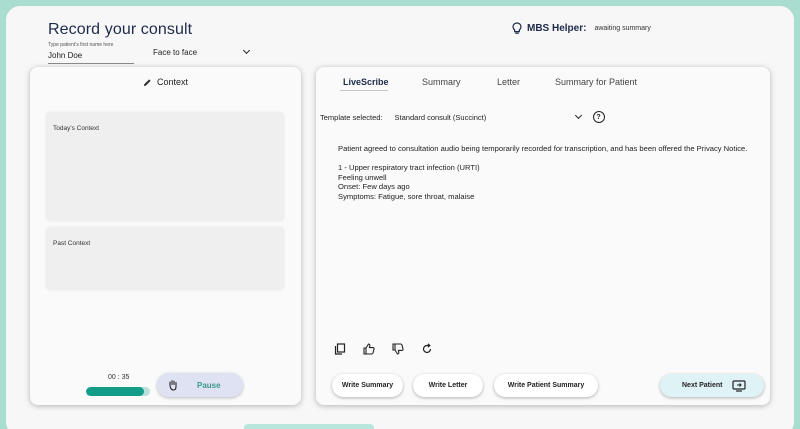 This screenshot has width=800, height=429. Describe the element at coordinates (546, 385) in the screenshot. I see `write-patient-summary-button: Write Patient Summary` at that location.